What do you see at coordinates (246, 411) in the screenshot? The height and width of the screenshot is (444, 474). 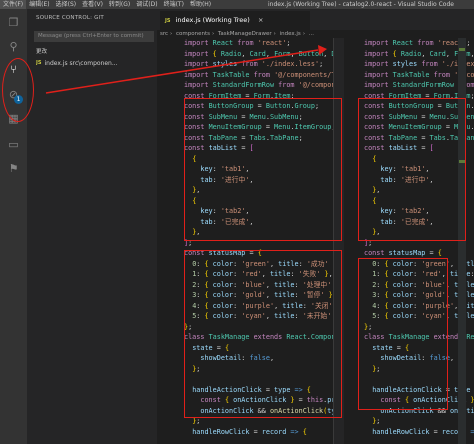 I see `code-line: onActionClick && onActionClick(type)` at bounding box center [246, 411].